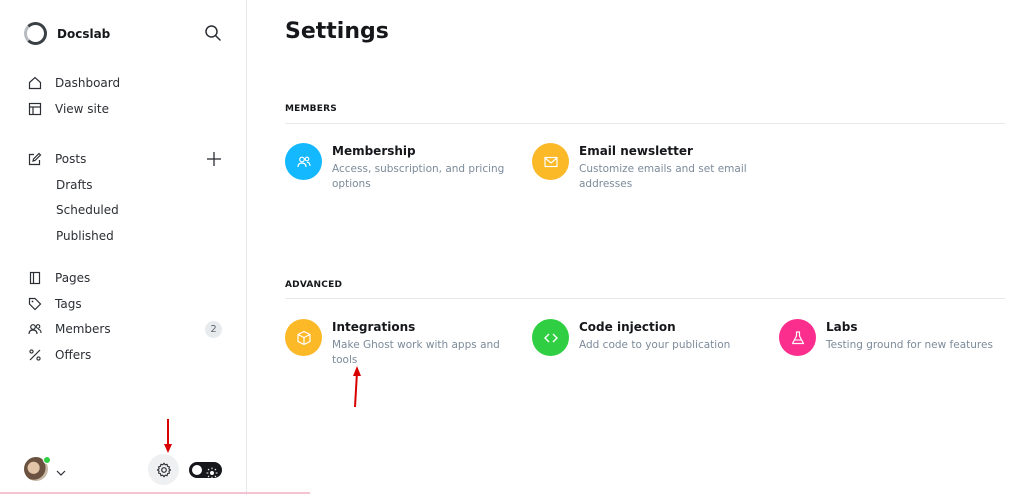 The height and width of the screenshot is (495, 1024). I want to click on bottom-highlight-line, so click(155, 493).